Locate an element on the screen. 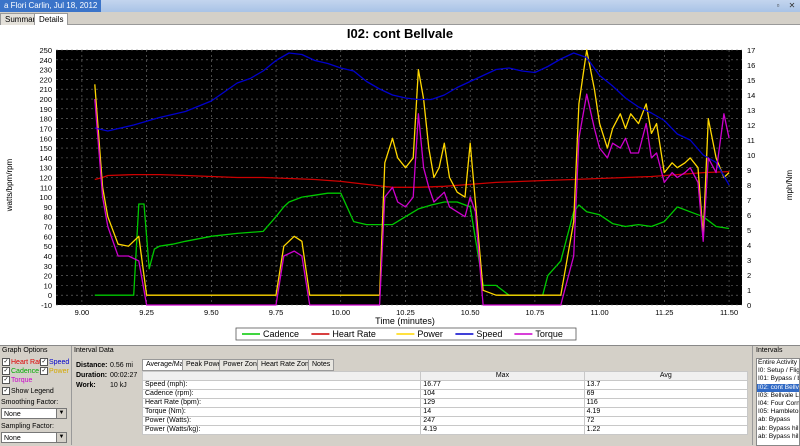  table-row: Cadence (rpm): 104 69 is located at coordinates (445, 394).